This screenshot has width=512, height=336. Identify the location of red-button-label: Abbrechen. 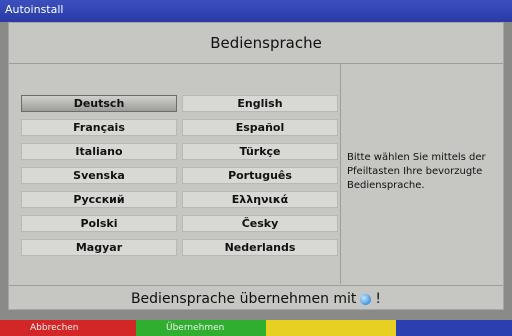
(54, 328).